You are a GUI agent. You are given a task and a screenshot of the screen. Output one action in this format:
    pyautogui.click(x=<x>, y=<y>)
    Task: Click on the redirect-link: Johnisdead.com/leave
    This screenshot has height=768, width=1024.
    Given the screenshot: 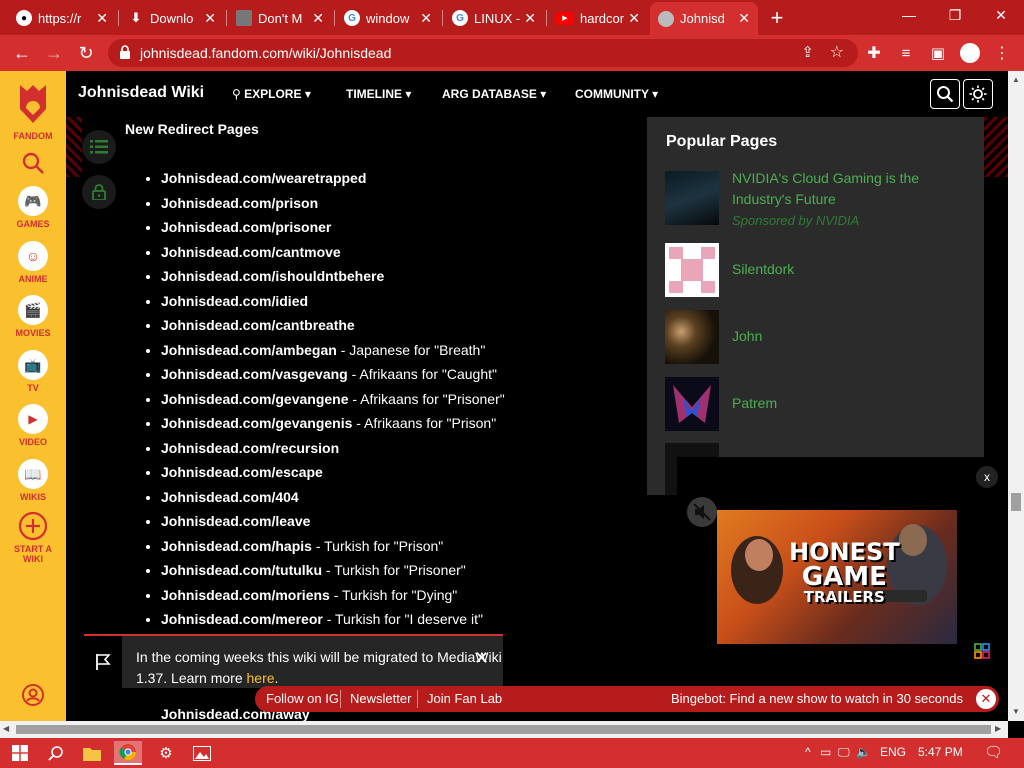 What is the action you would take?
    pyautogui.click(x=235, y=521)
    